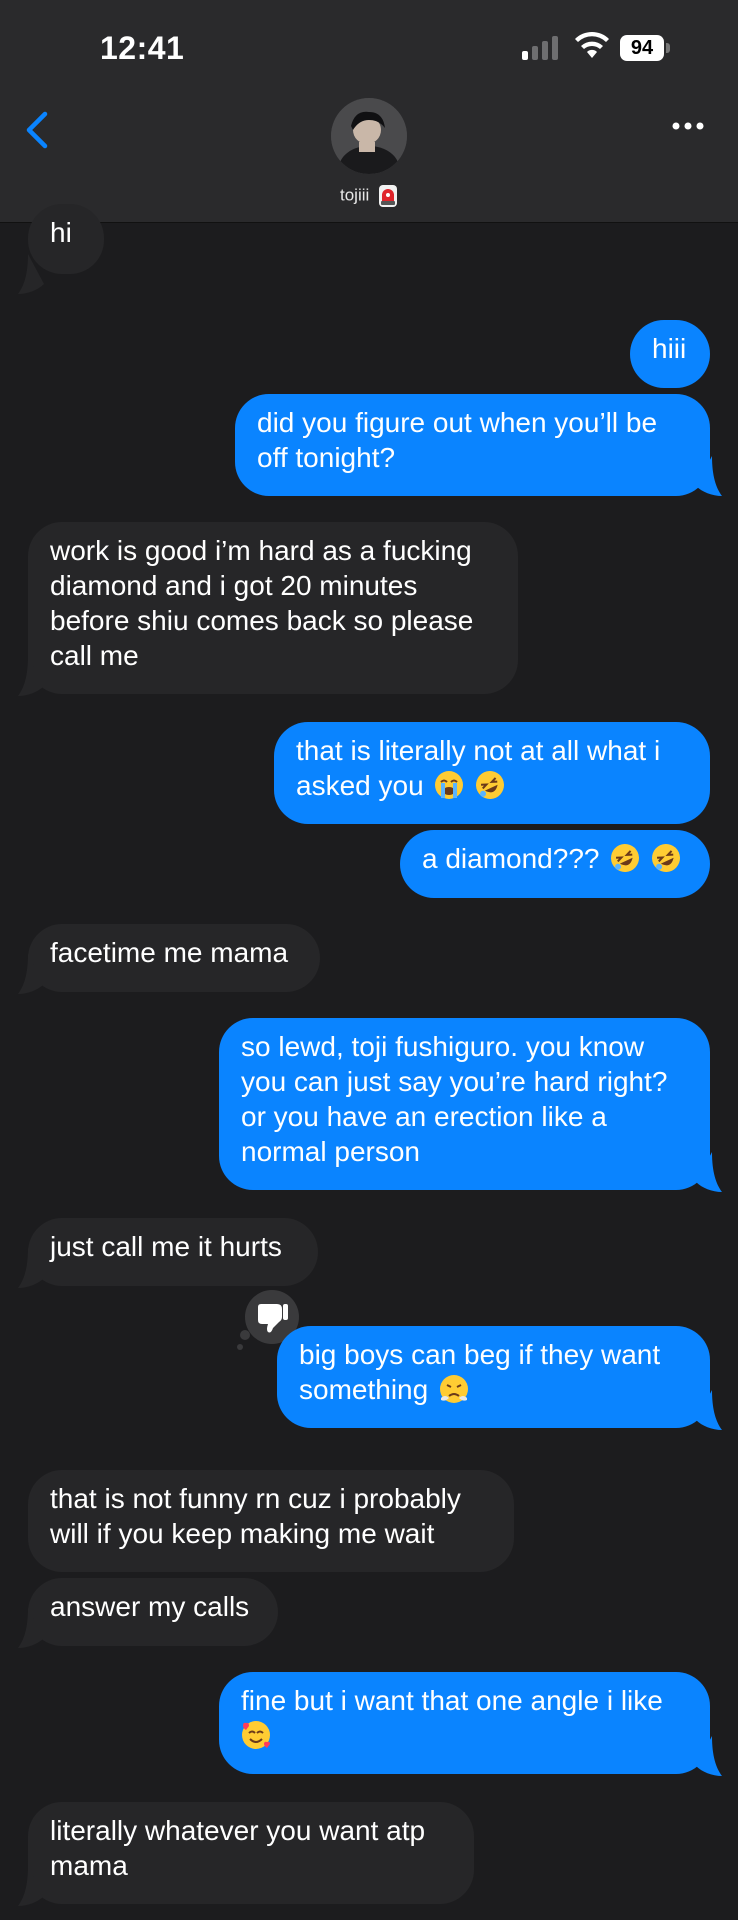  Describe the element at coordinates (453, 1389) in the screenshot. I see `face-with-steam-emoji-icon` at that location.